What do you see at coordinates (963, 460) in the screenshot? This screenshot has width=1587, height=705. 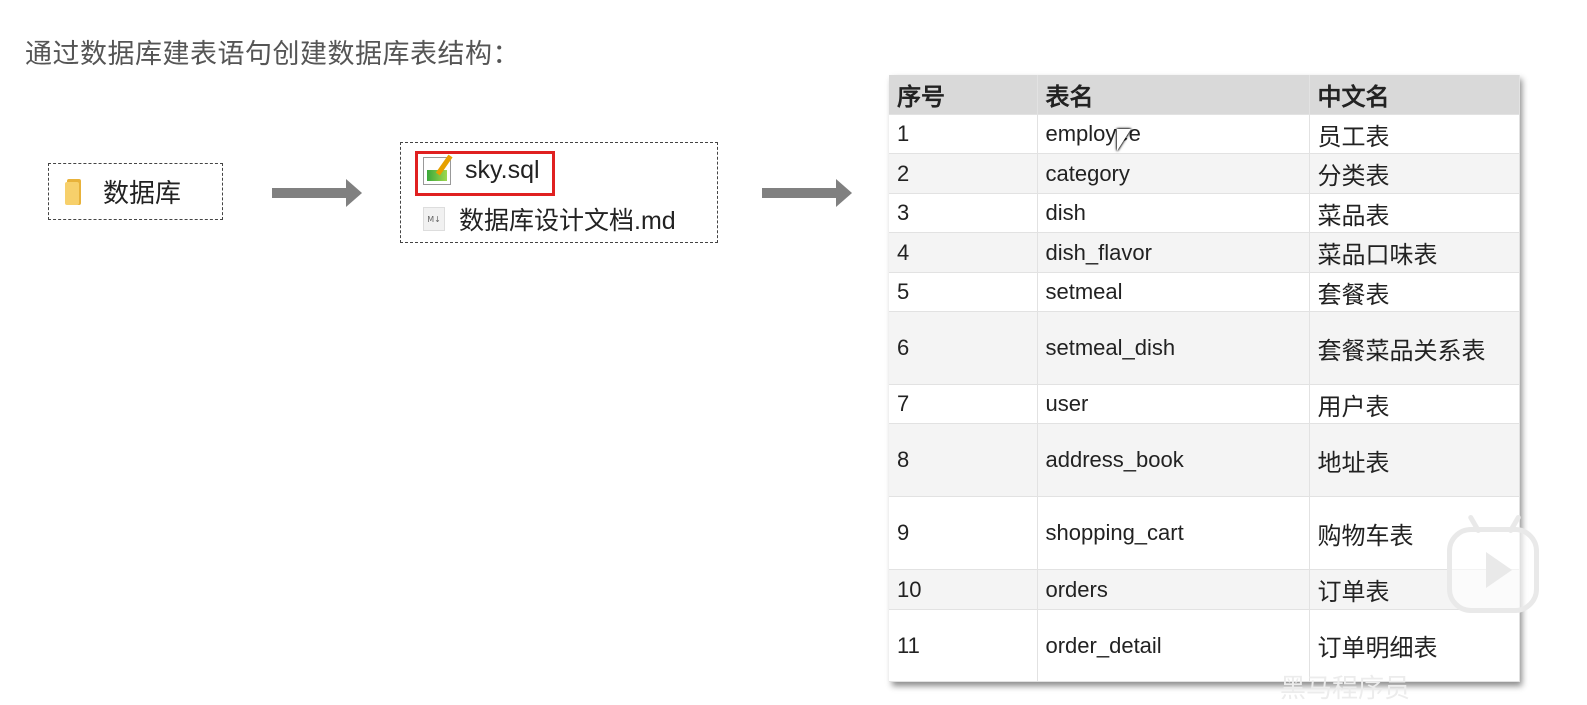 I see `cell-no: 8` at bounding box center [963, 460].